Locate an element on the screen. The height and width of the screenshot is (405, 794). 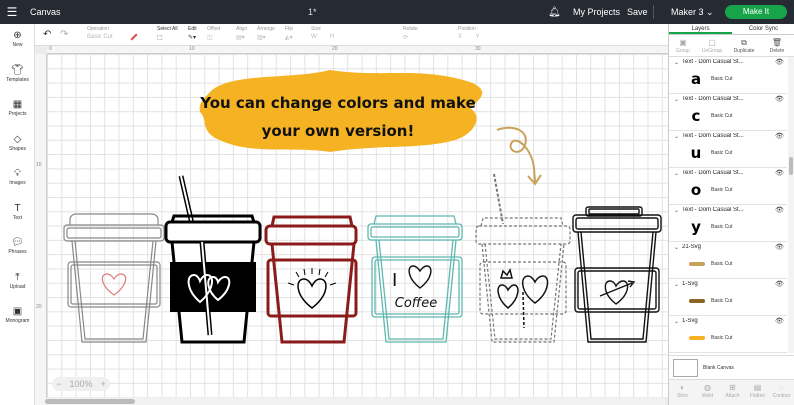
group-icon: ▣ is located at coordinates (683, 42).